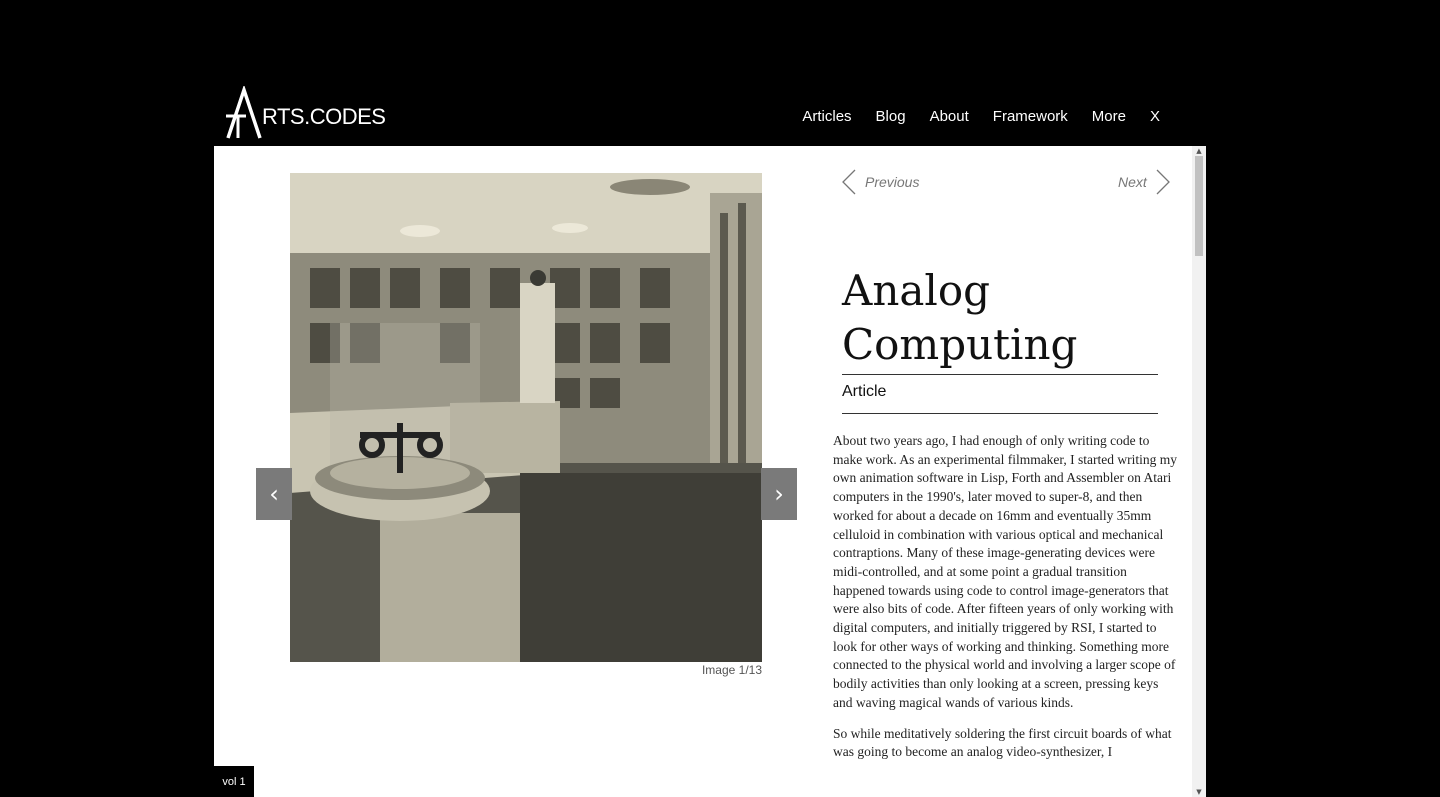  I want to click on next-article-link: Next, so click(1144, 182).